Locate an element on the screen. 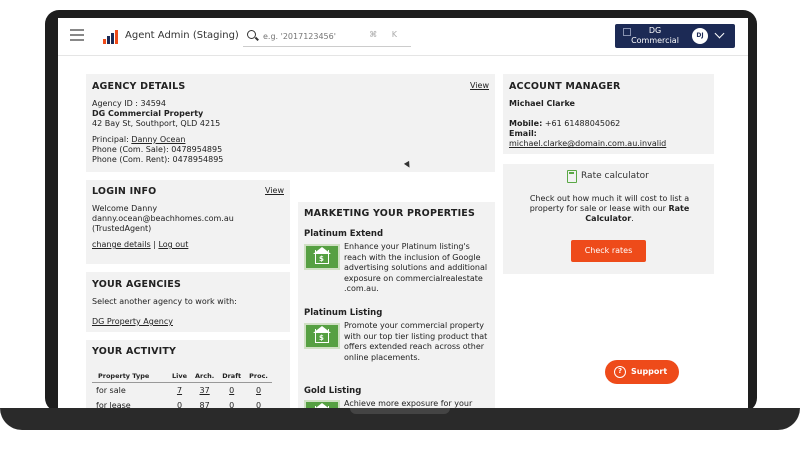 The width and height of the screenshot is (800, 450). phone-rent: Phone (Com. Rent): 0478954895 is located at coordinates (158, 159).